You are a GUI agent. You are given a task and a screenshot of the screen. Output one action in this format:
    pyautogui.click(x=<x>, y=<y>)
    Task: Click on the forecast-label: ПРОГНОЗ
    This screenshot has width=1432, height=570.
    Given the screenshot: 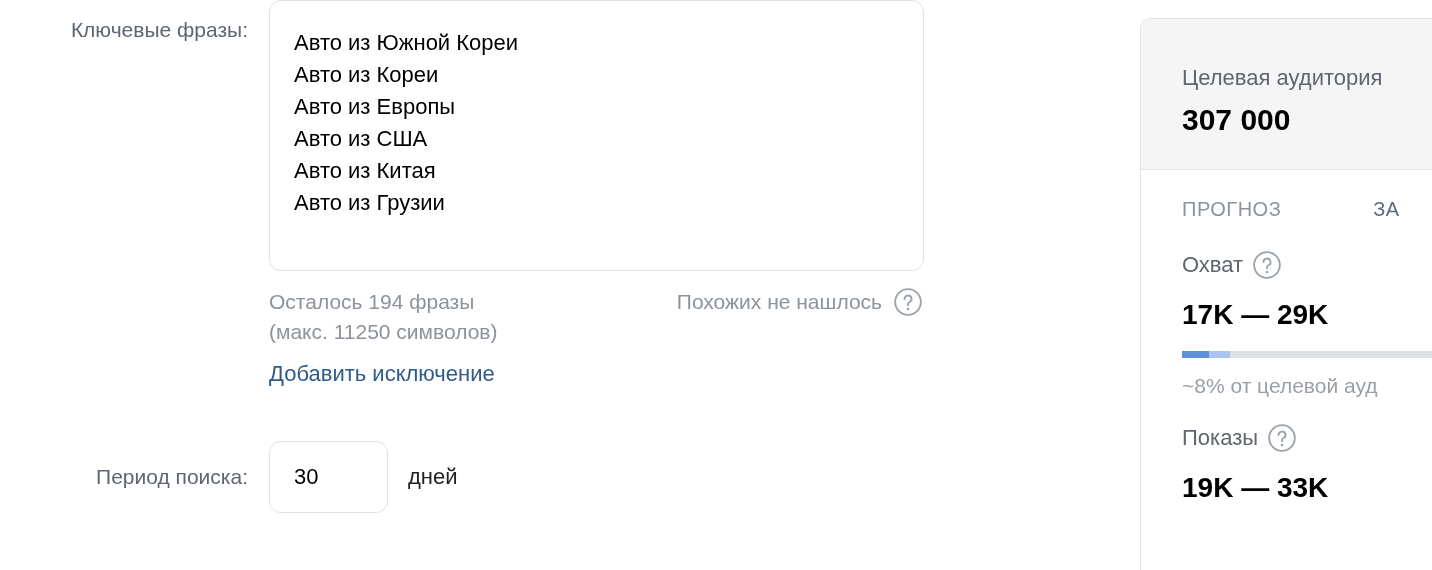 What is the action you would take?
    pyautogui.click(x=1232, y=209)
    